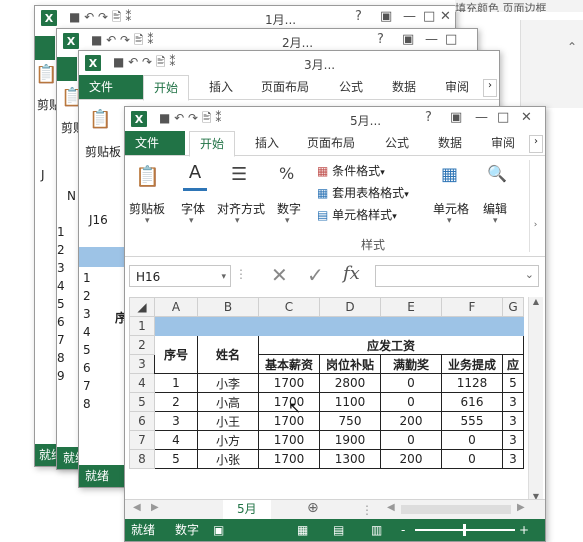  I want to click on font-button: 字体, so click(193, 208).